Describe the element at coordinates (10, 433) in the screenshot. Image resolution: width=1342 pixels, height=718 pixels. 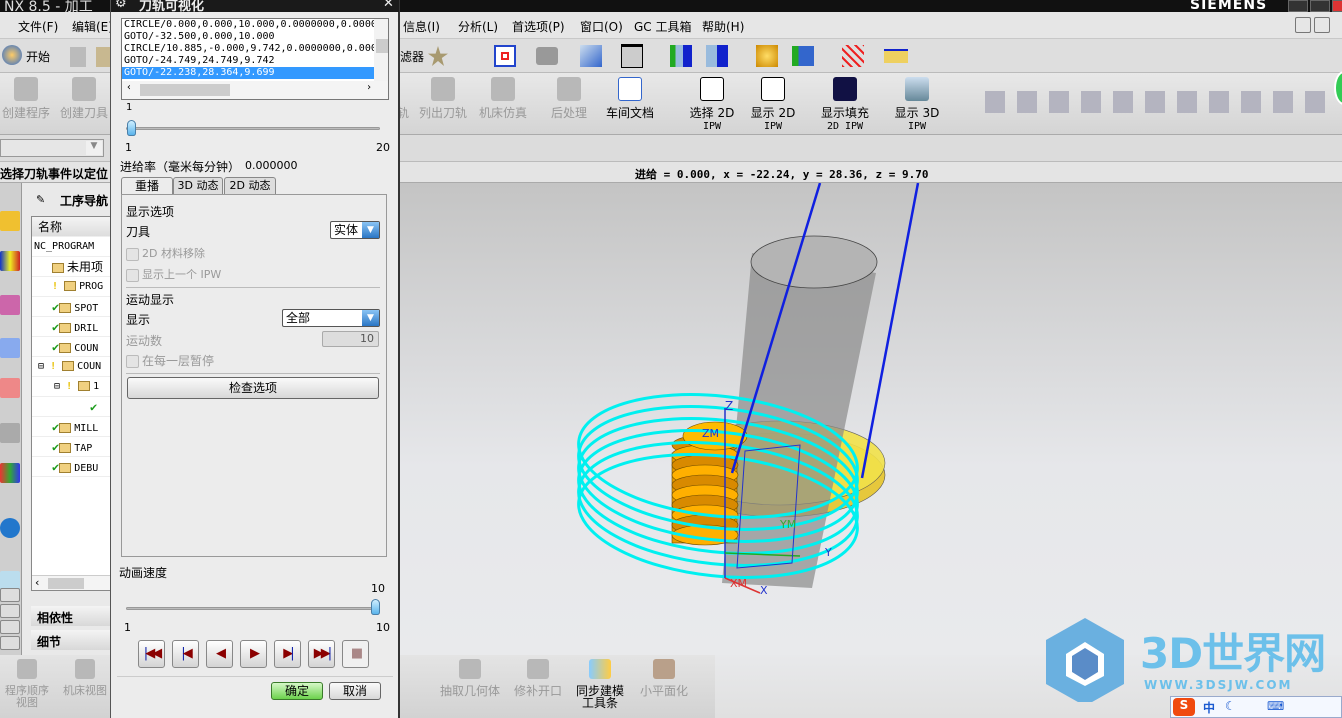
I see `machine-tool-tab` at that location.